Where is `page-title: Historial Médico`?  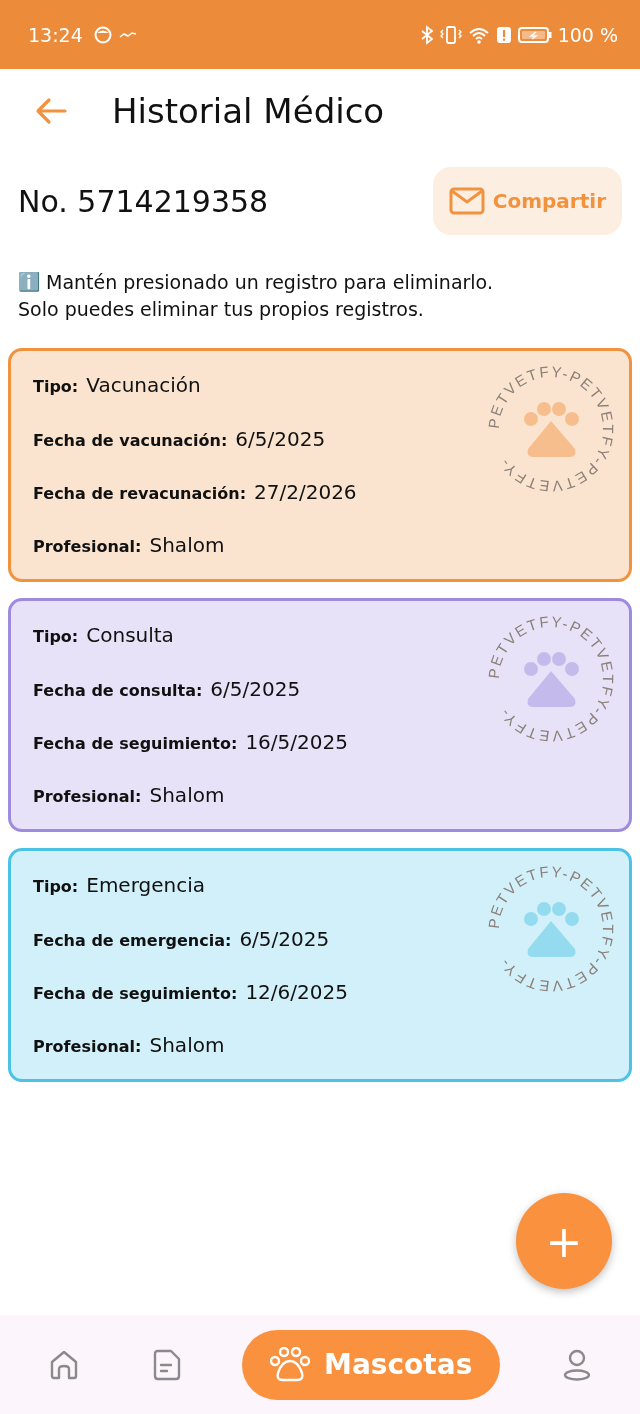 page-title: Historial Médico is located at coordinates (248, 111).